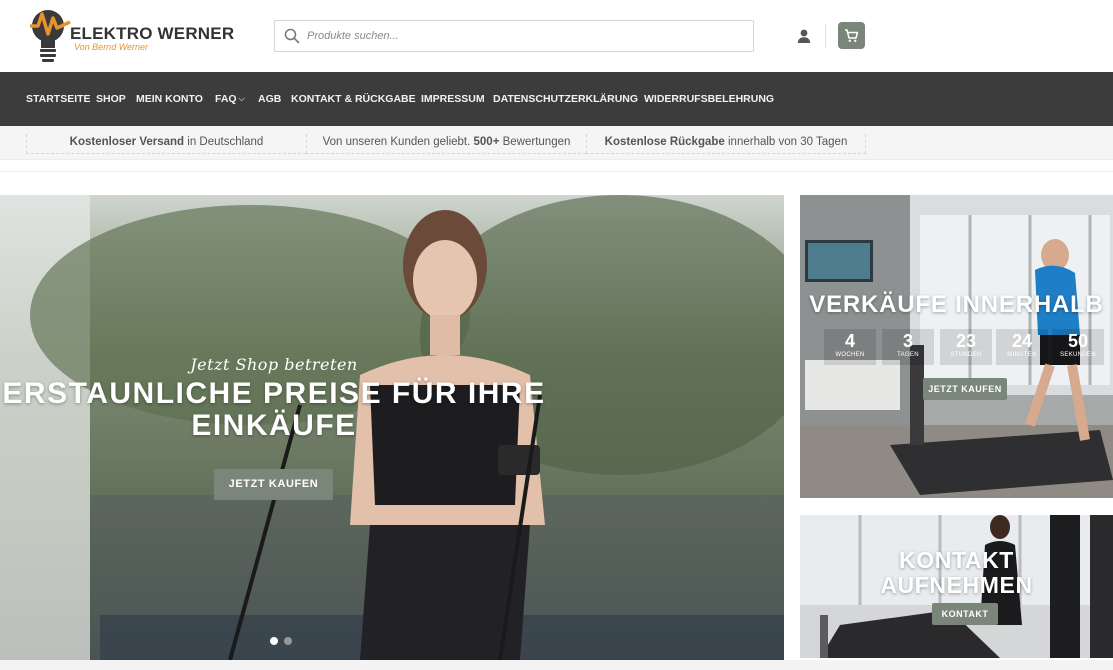  What do you see at coordinates (786, 142) in the screenshot?
I see `usp-returns-text: innerhalb von 30 Tagen` at bounding box center [786, 142].